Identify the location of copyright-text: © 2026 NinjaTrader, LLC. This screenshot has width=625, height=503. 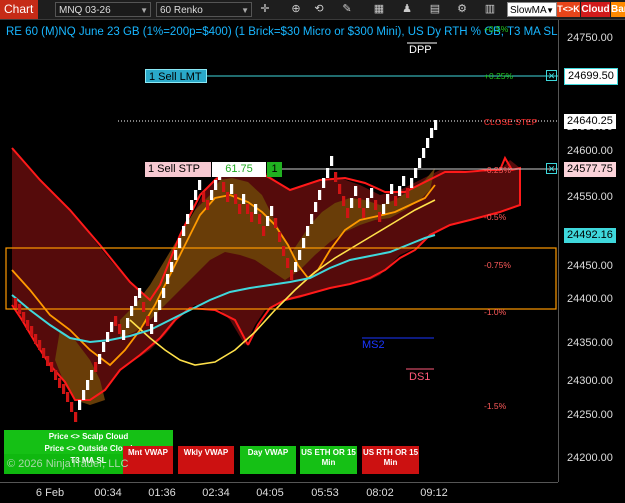
(68, 464).